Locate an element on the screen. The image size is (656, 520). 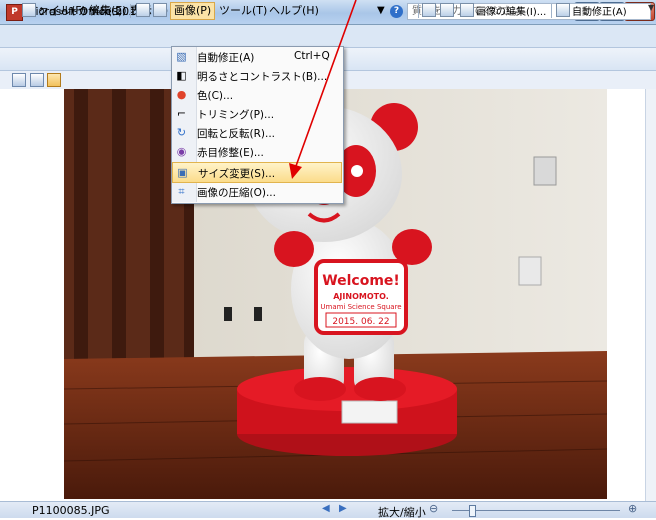
annotation-arrow is located at coordinates (323, 89).